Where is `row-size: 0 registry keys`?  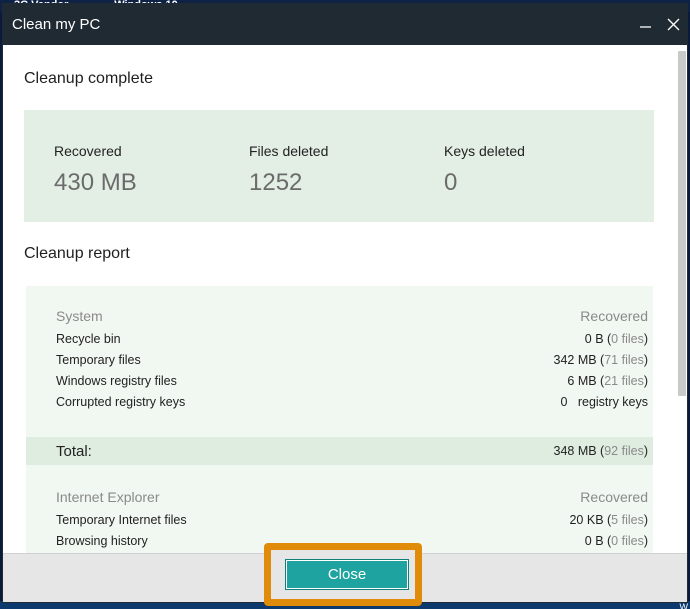 row-size: 0 registry keys is located at coordinates (604, 402).